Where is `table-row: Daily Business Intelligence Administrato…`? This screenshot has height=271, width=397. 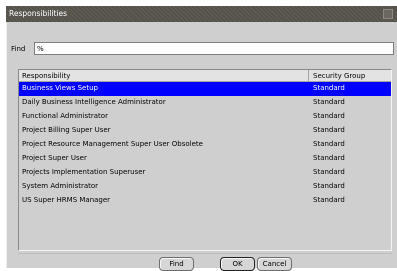
table-row: Daily Business Intelligence Administrato… is located at coordinates (205, 103).